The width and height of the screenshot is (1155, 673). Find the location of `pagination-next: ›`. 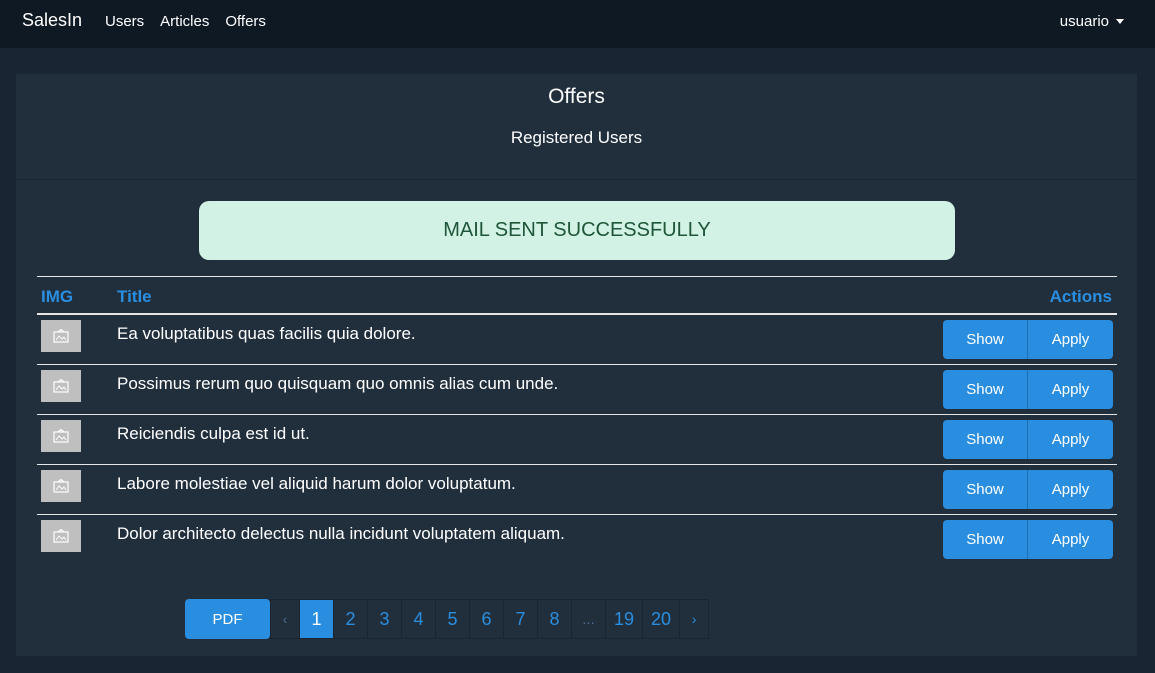

pagination-next: › is located at coordinates (694, 619).